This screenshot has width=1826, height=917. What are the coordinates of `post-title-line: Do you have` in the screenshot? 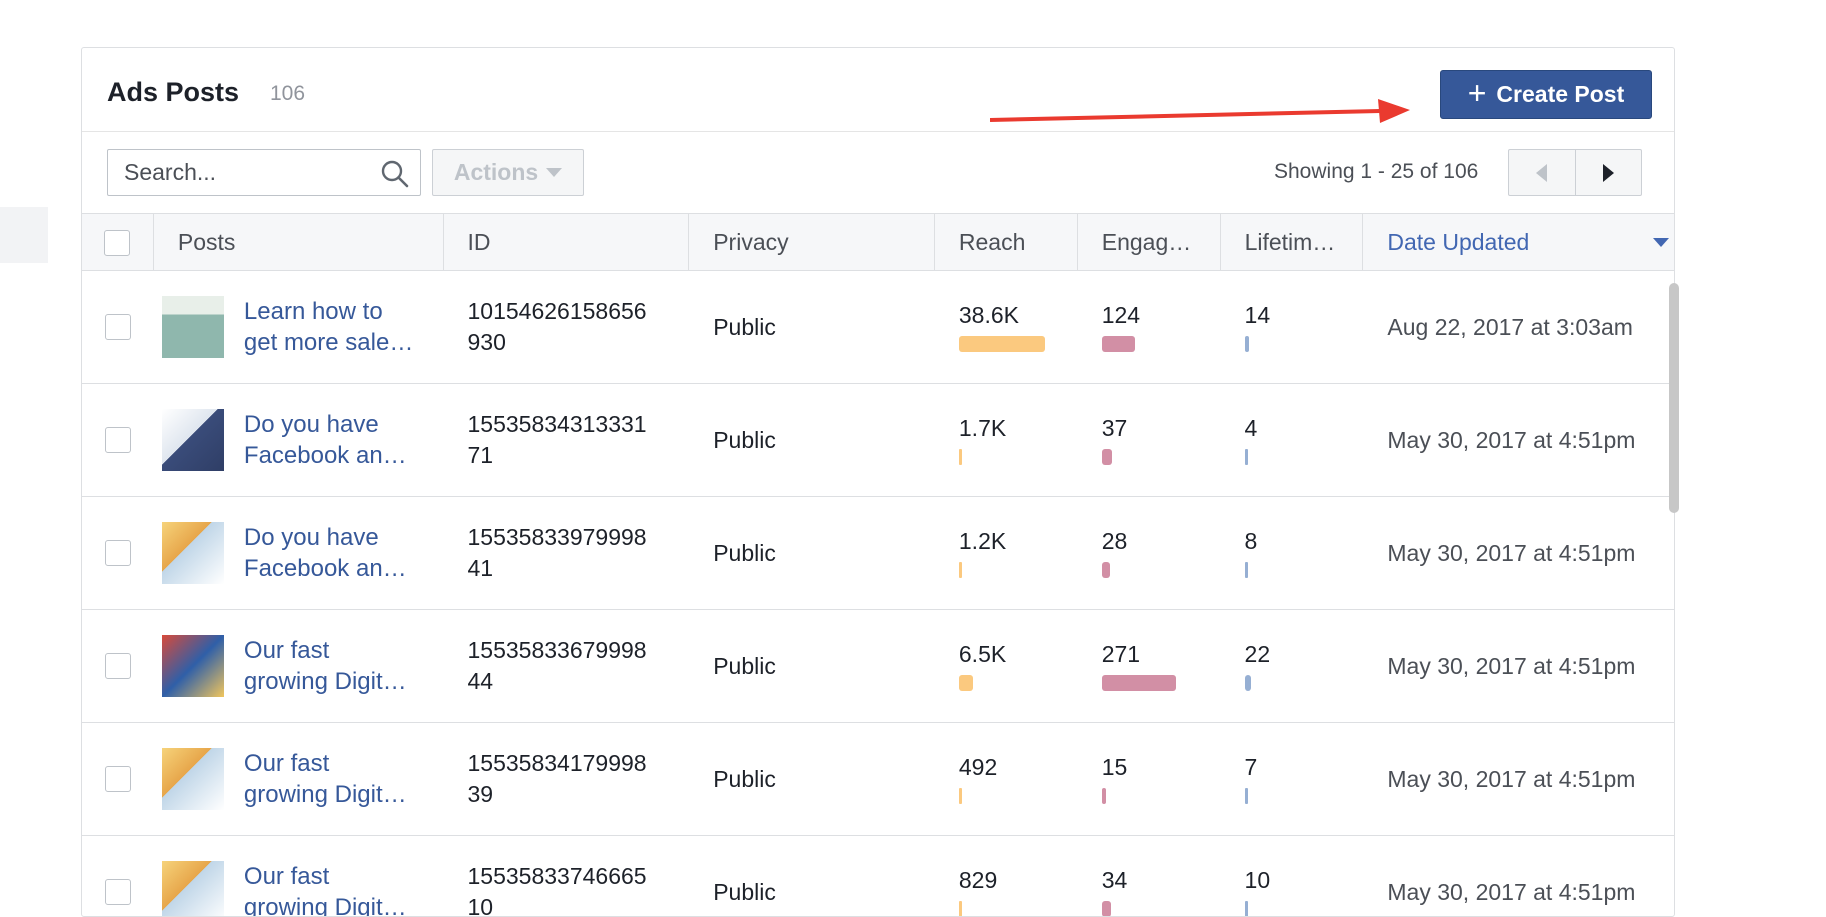 It's located at (311, 537).